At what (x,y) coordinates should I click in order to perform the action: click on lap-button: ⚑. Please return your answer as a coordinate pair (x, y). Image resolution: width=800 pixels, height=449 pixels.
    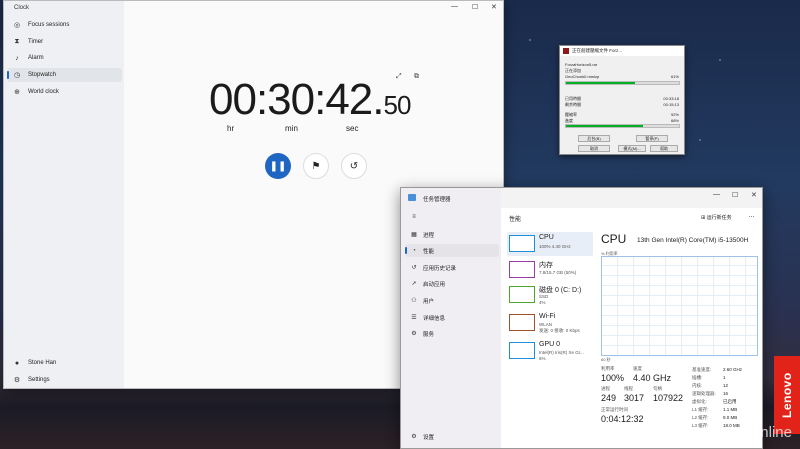
    Looking at the image, I should click on (316, 166).